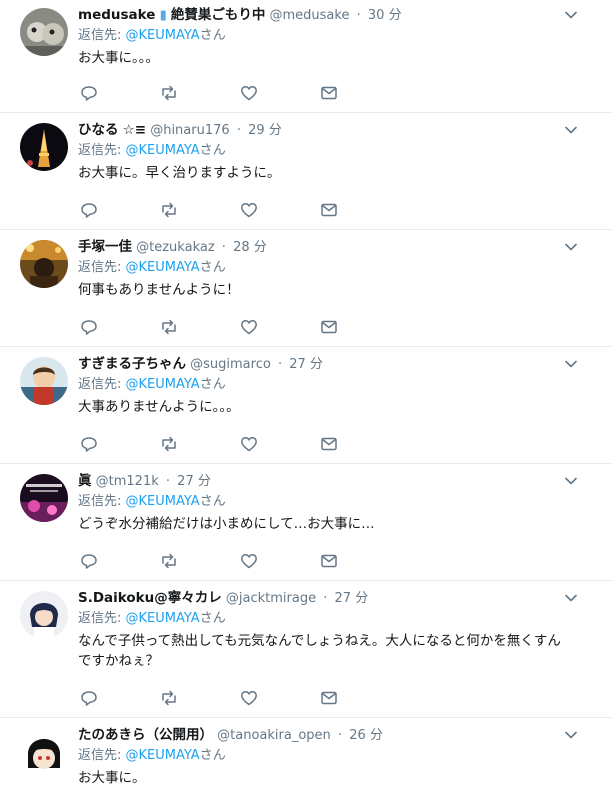  I want to click on screen-name: @hinaru176, so click(189, 130).